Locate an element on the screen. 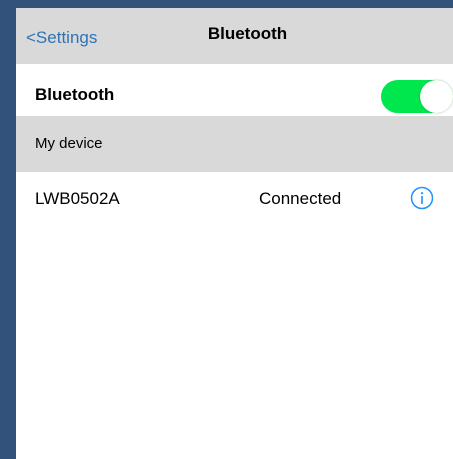 The width and height of the screenshot is (453, 459). info-icon is located at coordinates (422, 198).